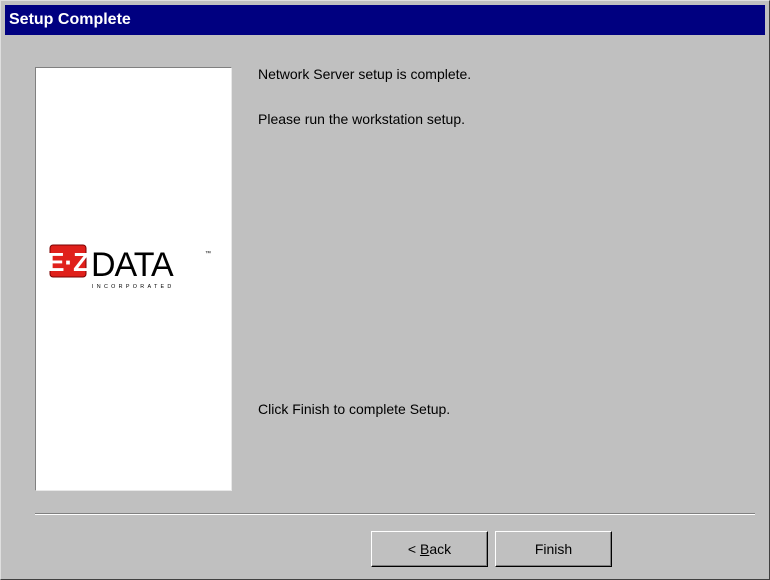 The width and height of the screenshot is (770, 580). Describe the element at coordinates (395, 514) in the screenshot. I see `button-separator` at that location.